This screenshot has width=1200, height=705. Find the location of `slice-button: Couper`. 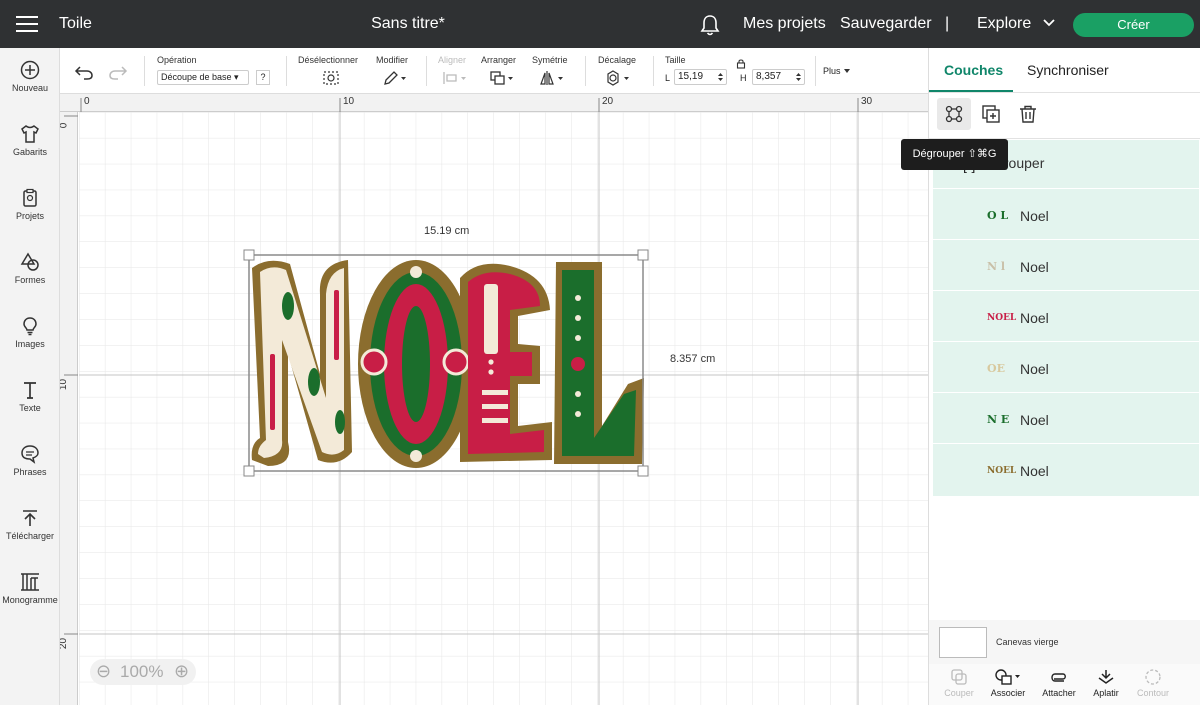

slice-button: Couper is located at coordinates (959, 683).